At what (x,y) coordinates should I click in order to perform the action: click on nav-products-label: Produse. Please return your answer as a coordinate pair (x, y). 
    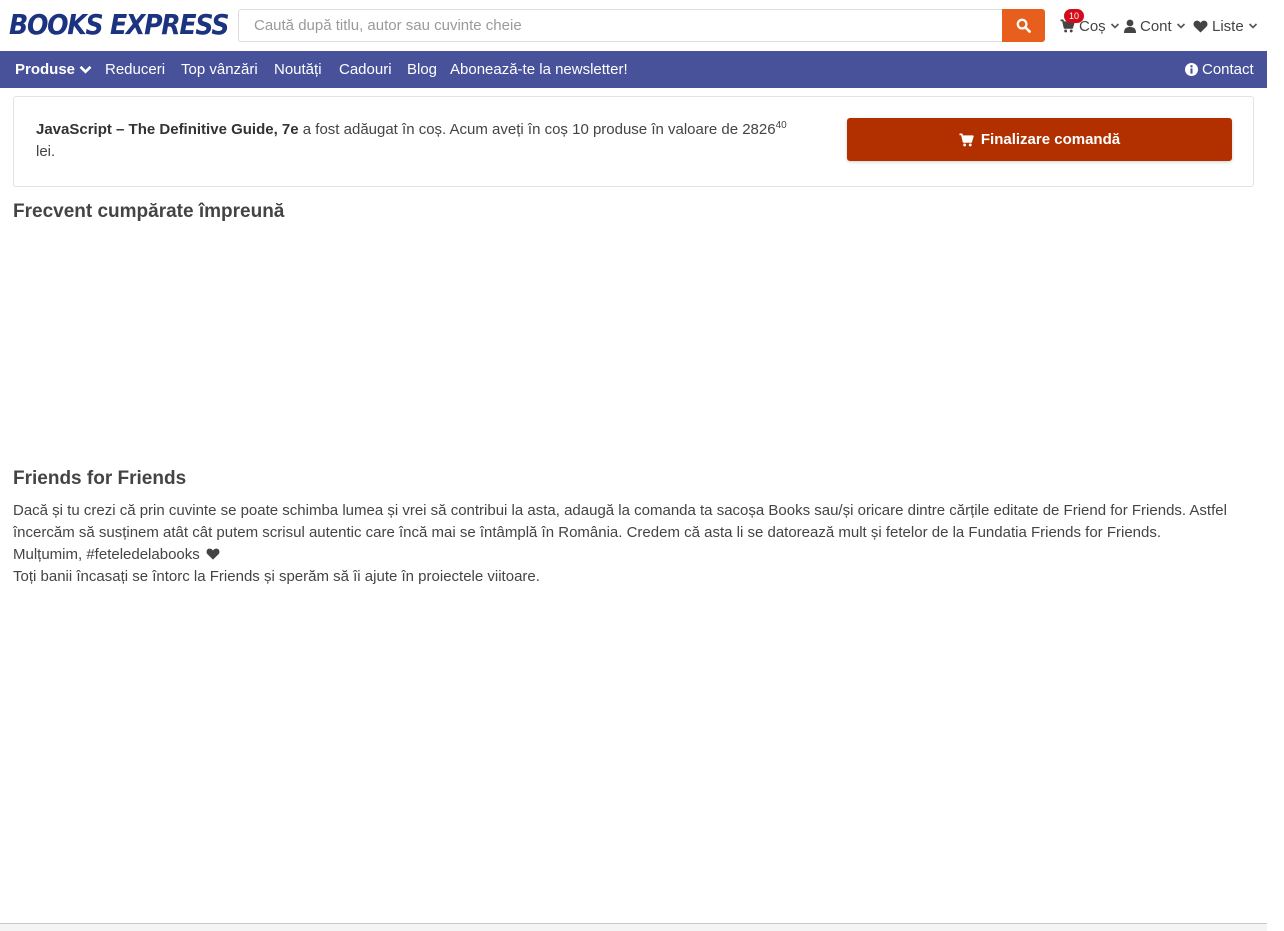
    Looking at the image, I should click on (45, 69).